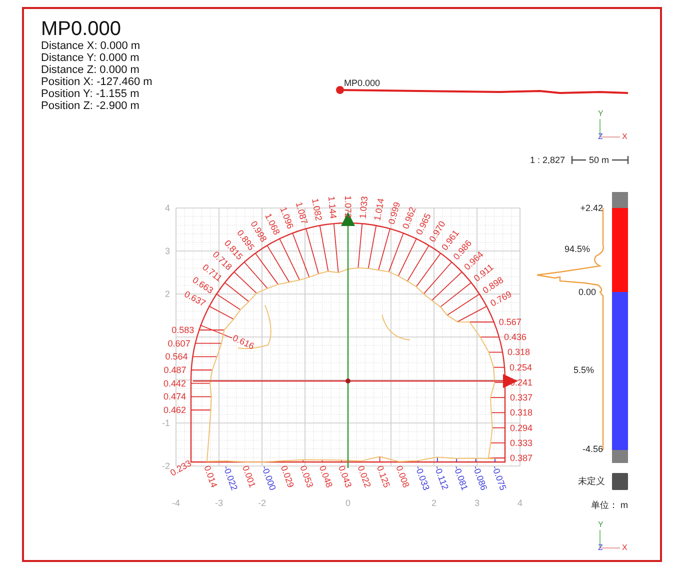  What do you see at coordinates (394, 213) in the screenshot?
I see `deviation-label: 0.999` at bounding box center [394, 213].